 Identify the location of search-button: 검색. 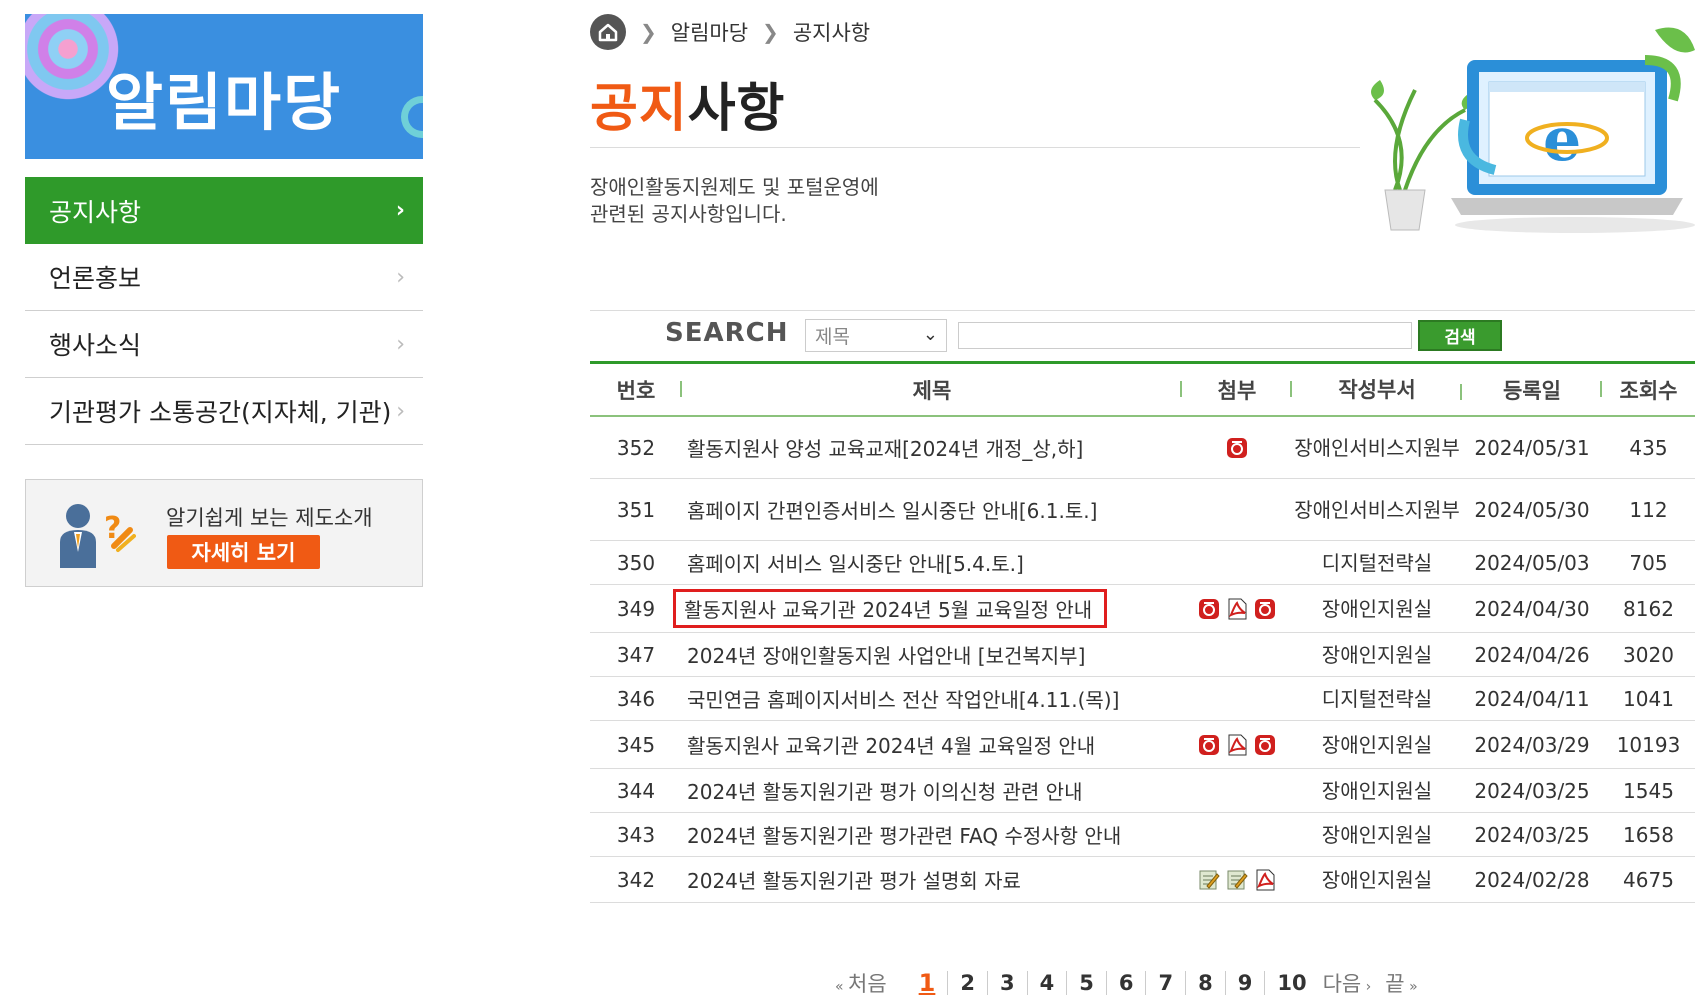
(1460, 335).